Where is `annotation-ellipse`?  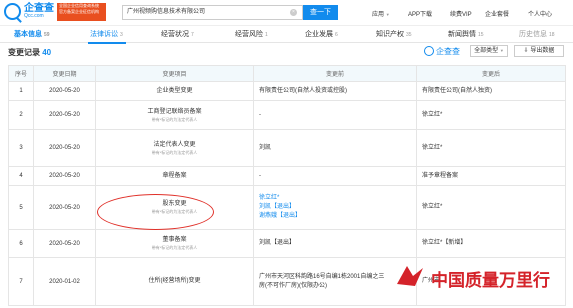
annotation-ellipse is located at coordinates (155, 212).